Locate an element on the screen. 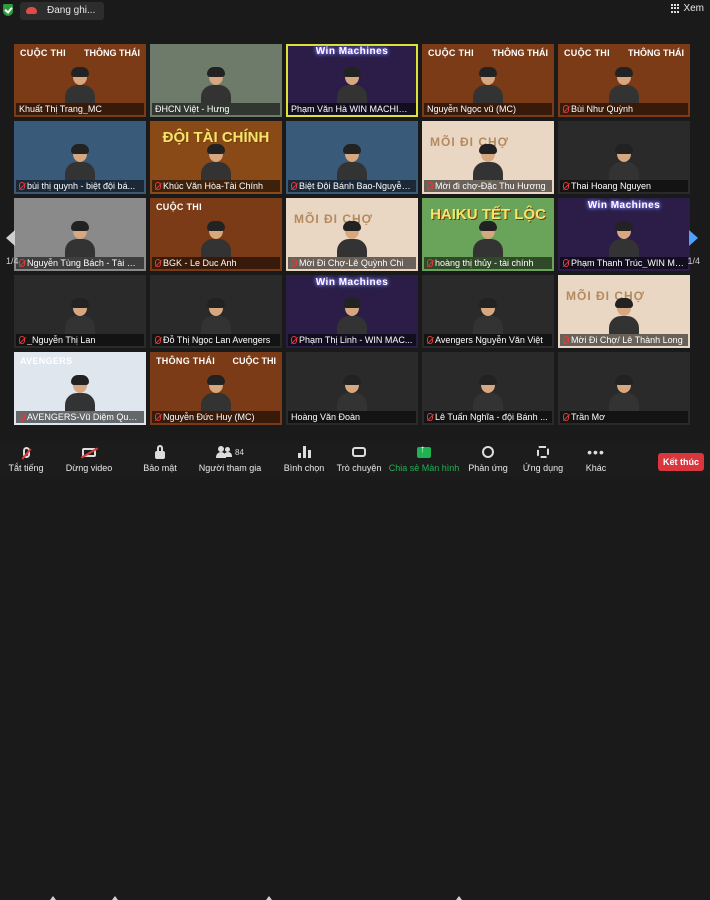 The image size is (710, 900). next-page-arrow-icon is located at coordinates (693, 238).